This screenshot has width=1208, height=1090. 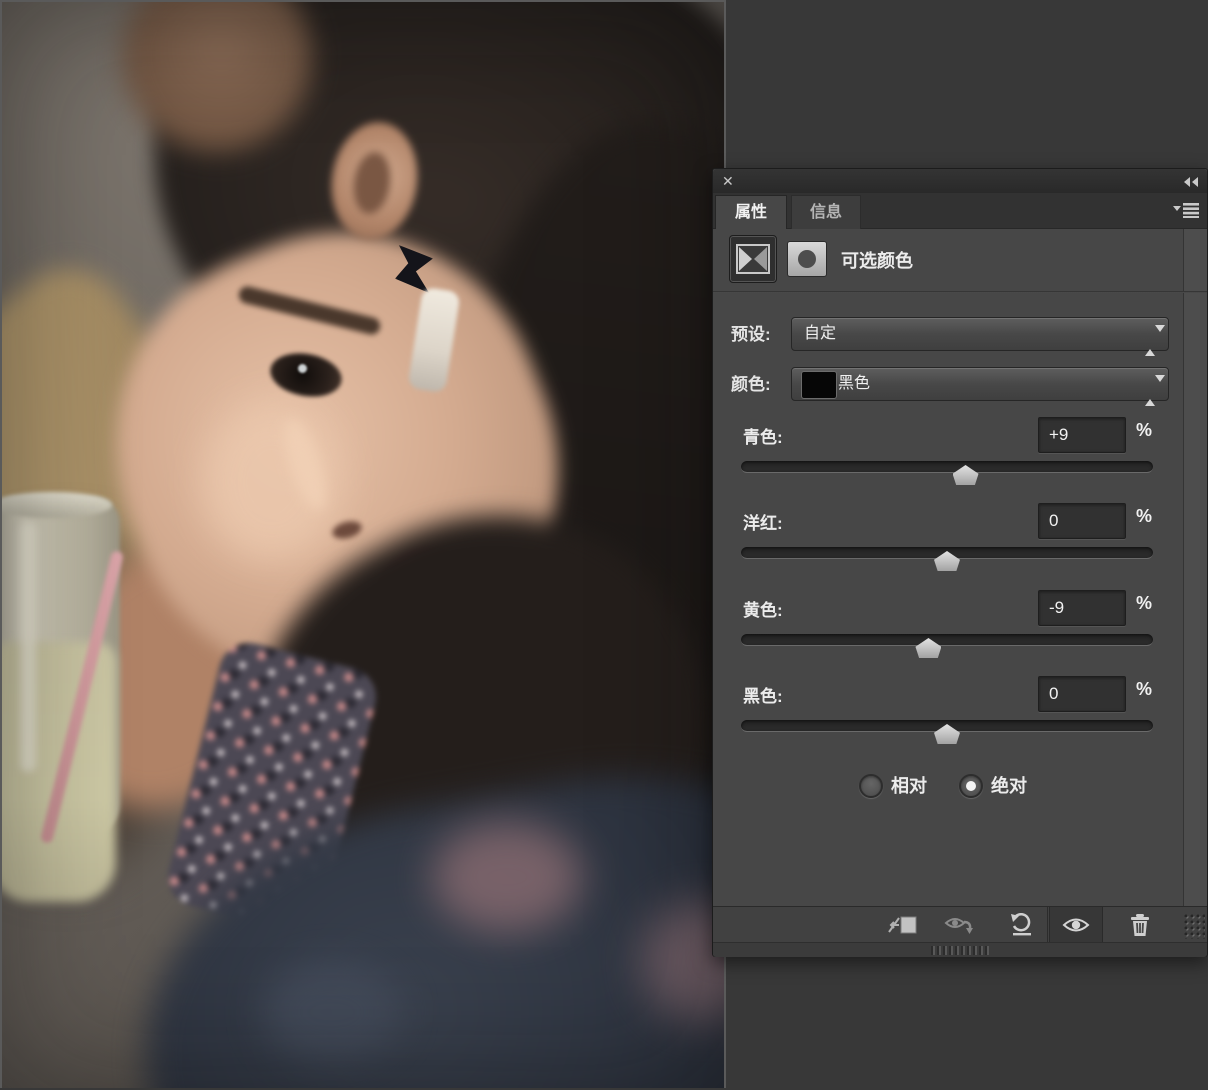 I want to click on absolute-label: 绝对, so click(x=1009, y=786).